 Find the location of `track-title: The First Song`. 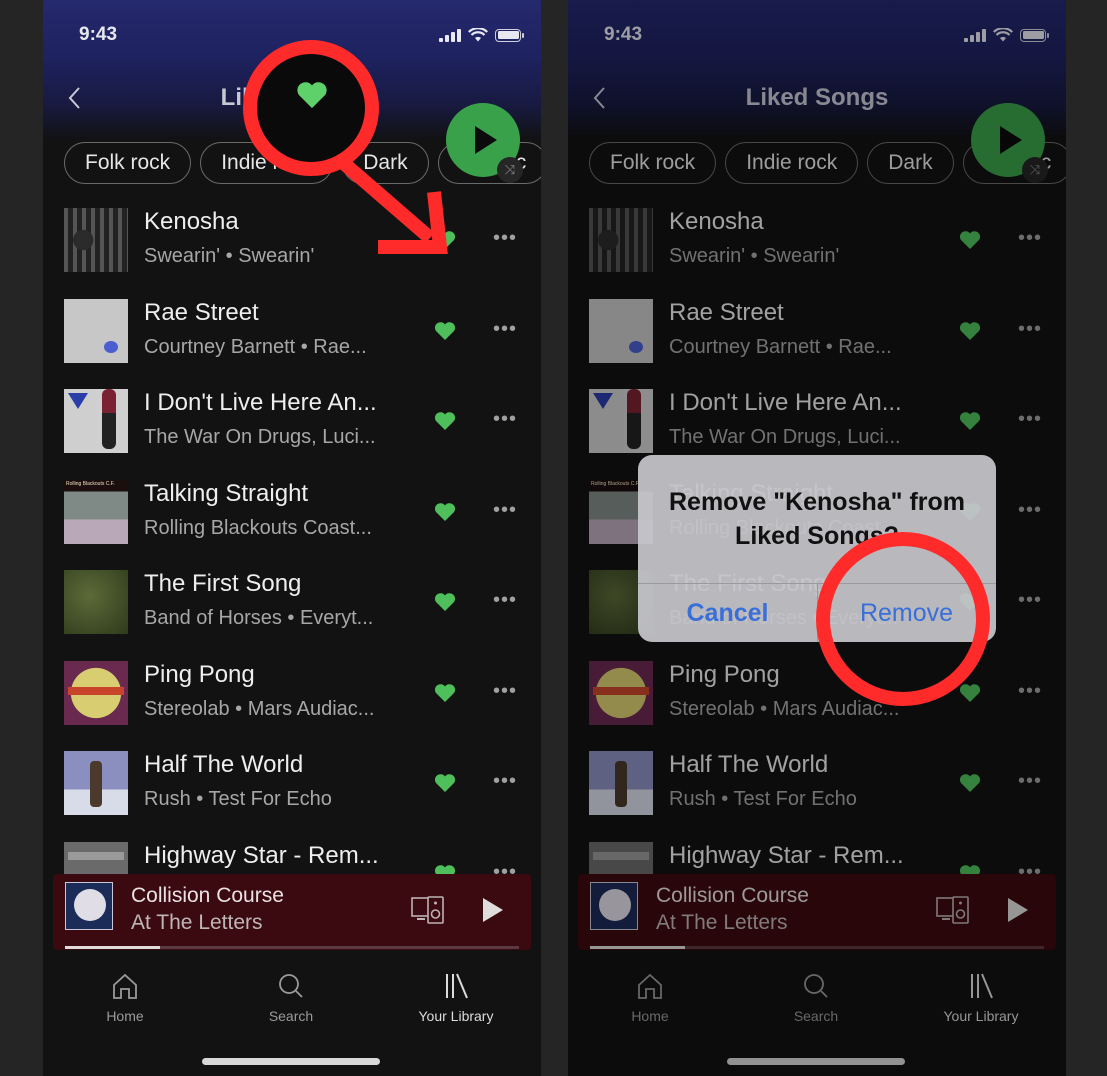

track-title: The First Song is located at coordinates (223, 583).